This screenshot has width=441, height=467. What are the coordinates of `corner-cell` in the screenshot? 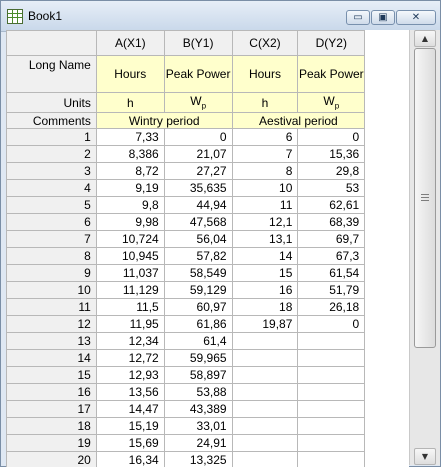 It's located at (51, 43).